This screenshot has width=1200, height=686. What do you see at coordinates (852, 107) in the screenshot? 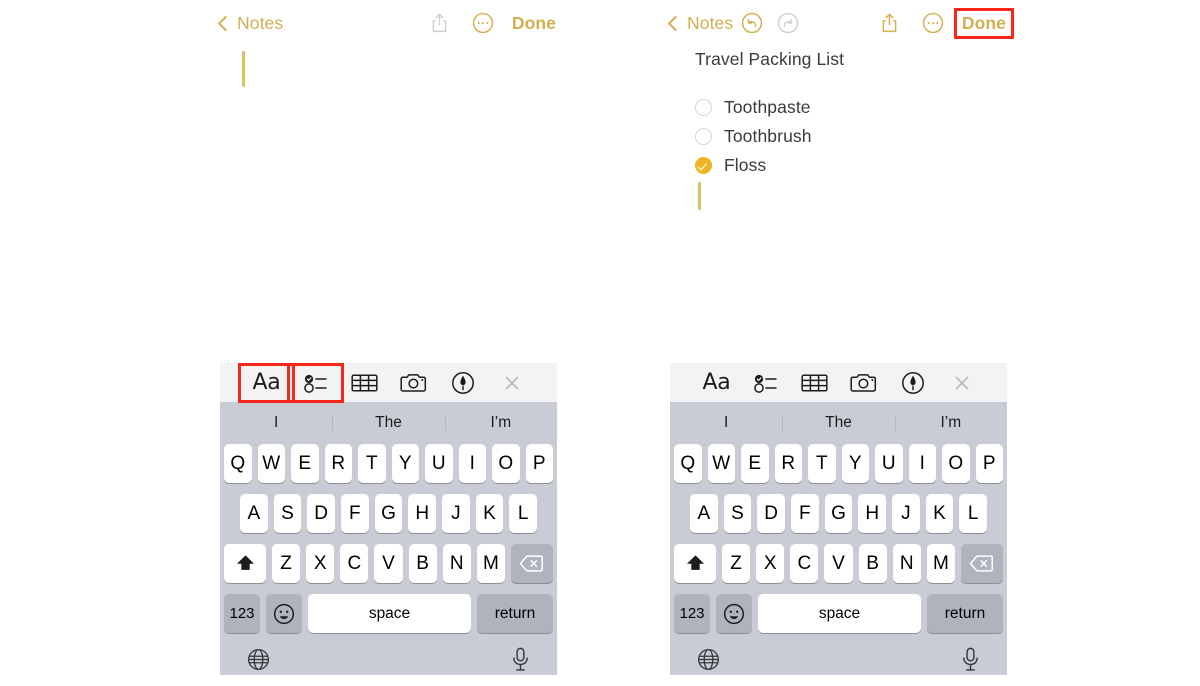
I see `checklist-item: Toothpaste` at bounding box center [852, 107].